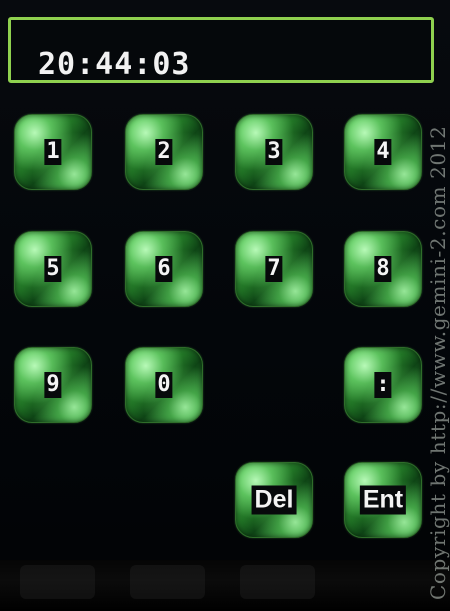 The width and height of the screenshot is (450, 611). I want to click on key-3-label: 3, so click(274, 152).